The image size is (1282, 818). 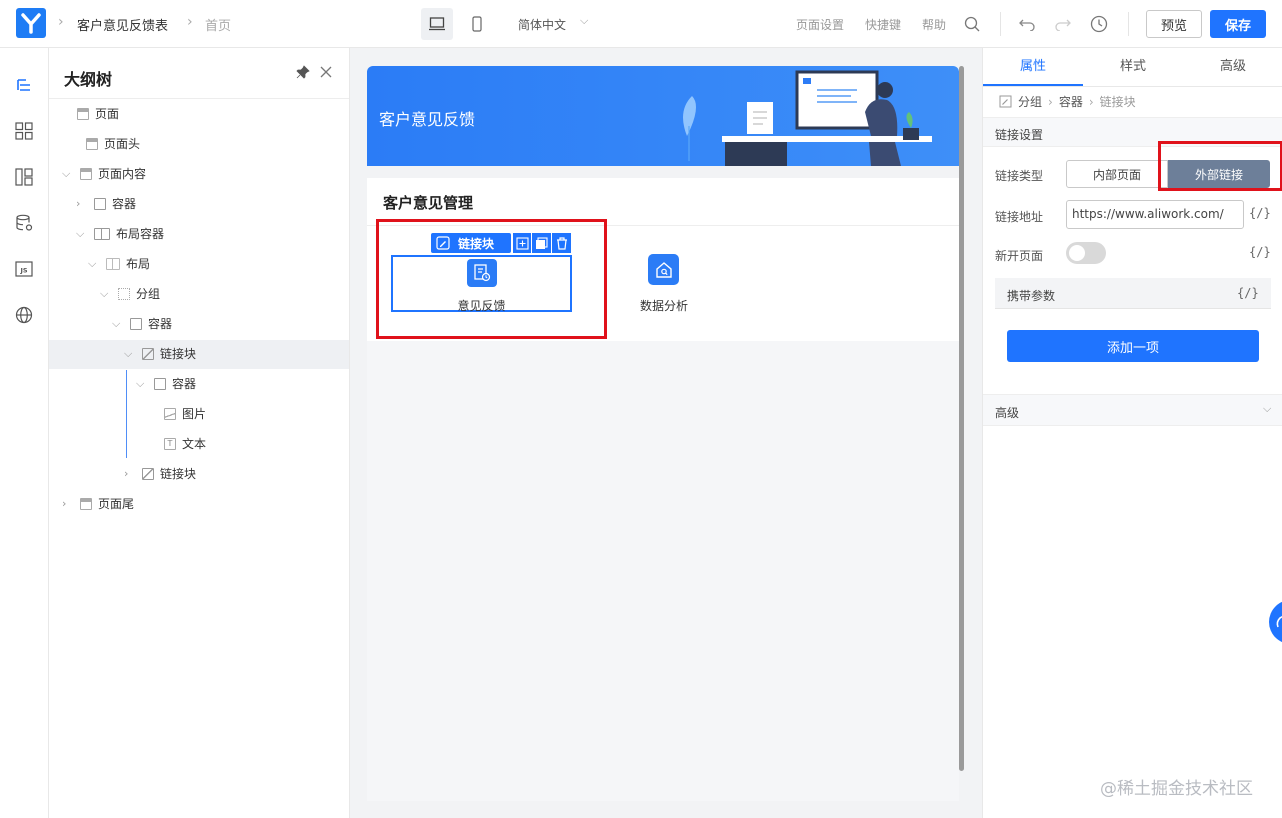 What do you see at coordinates (1030, 101) in the screenshot?
I see `breadcrumb-group: 分组` at bounding box center [1030, 101].